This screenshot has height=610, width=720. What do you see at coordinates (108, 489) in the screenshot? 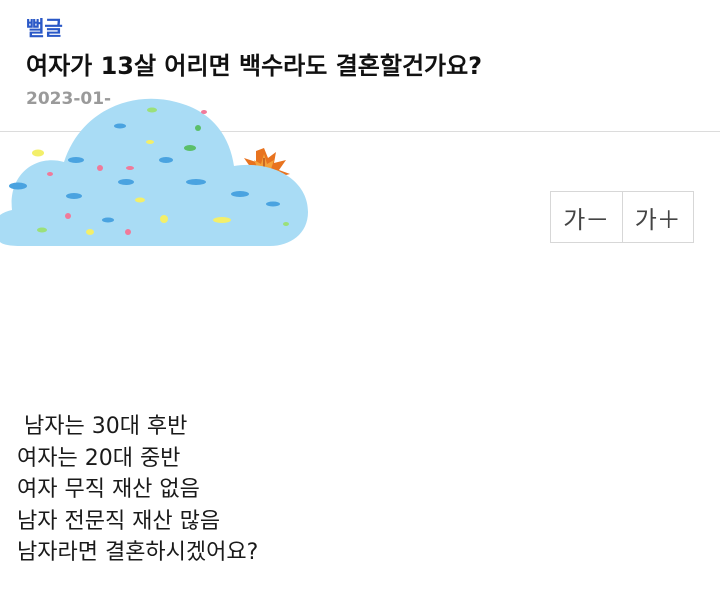
I see `content-line: 여자 무직 재산 없음` at bounding box center [108, 489].